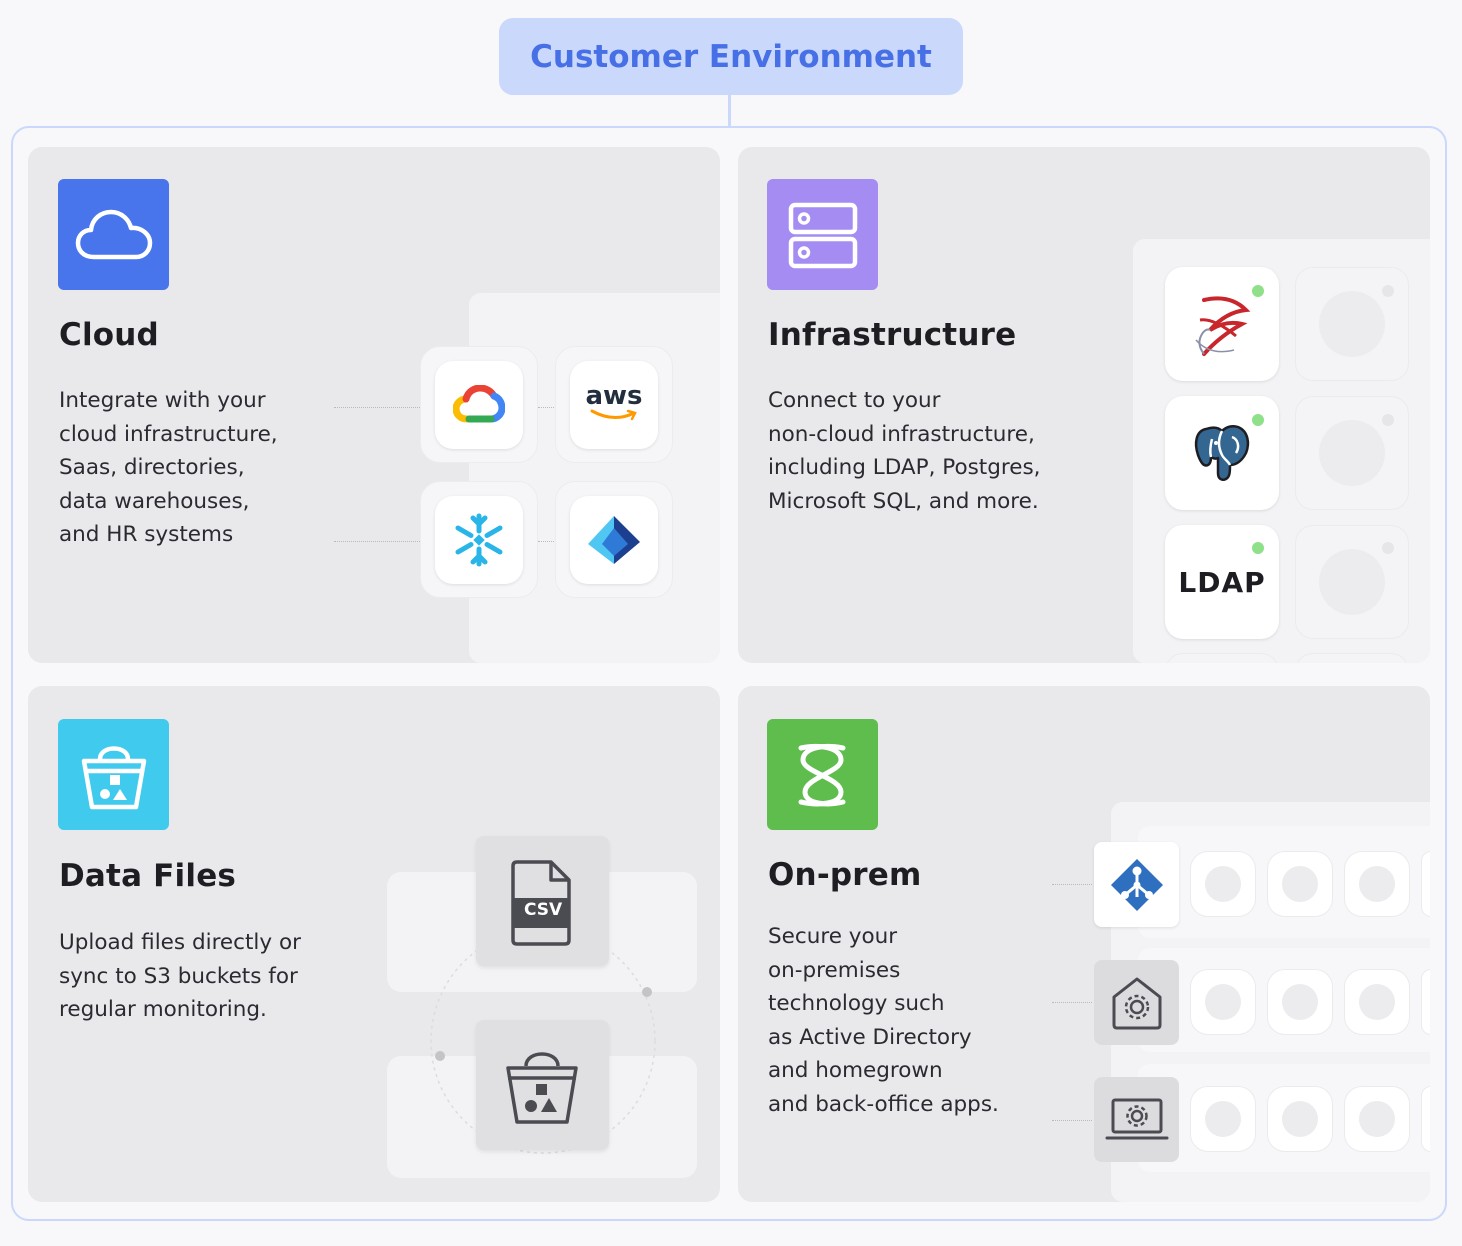 This screenshot has width=1462, height=1246. I want to click on ldap-icon: LDAP, so click(1222, 582).